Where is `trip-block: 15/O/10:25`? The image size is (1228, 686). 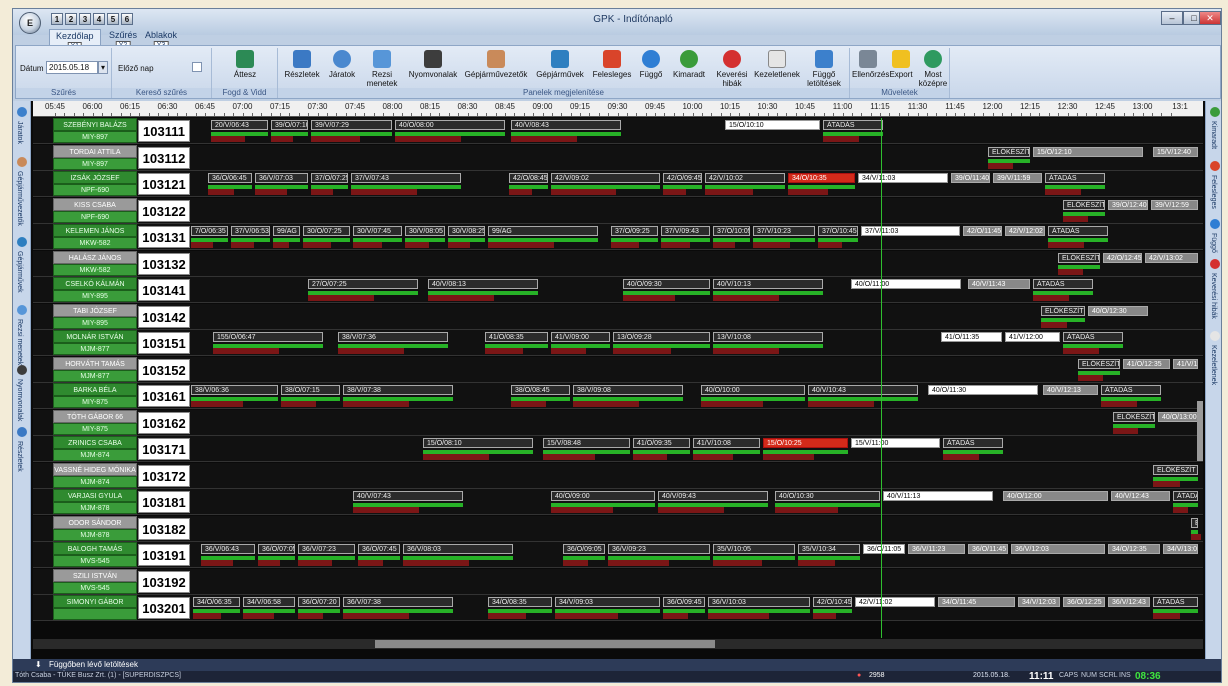 trip-block: 15/O/10:25 is located at coordinates (805, 443).